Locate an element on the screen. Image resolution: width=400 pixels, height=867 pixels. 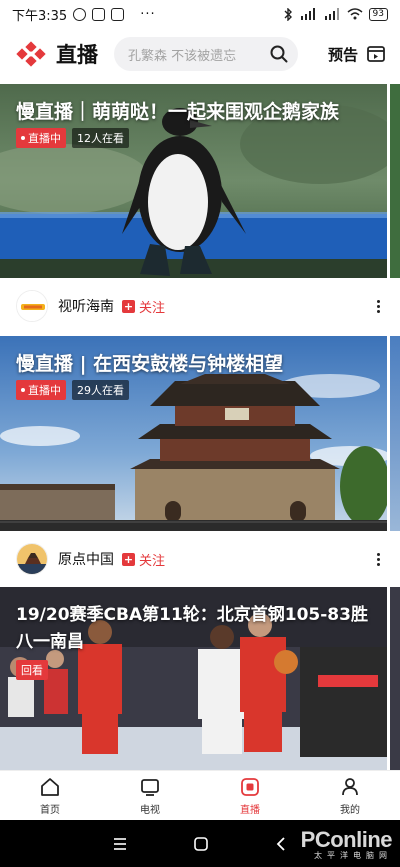
search-placeholder: 孔繁森 不该被遗忘 is located at coordinates (199, 54).